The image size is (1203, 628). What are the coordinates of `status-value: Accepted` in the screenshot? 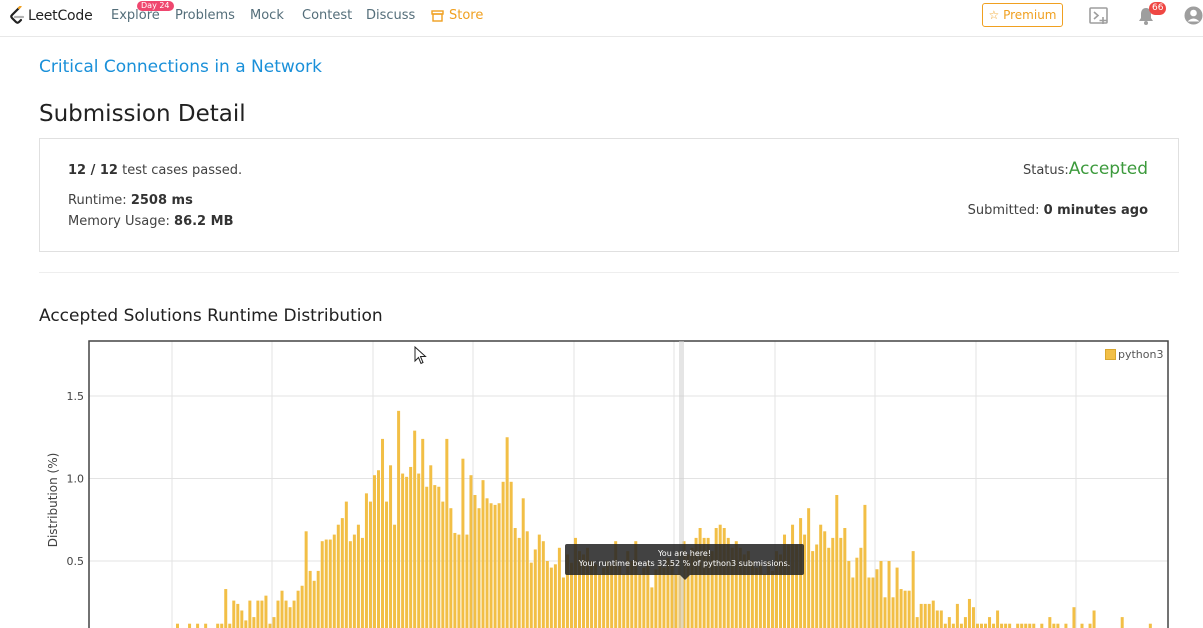 It's located at (1108, 169).